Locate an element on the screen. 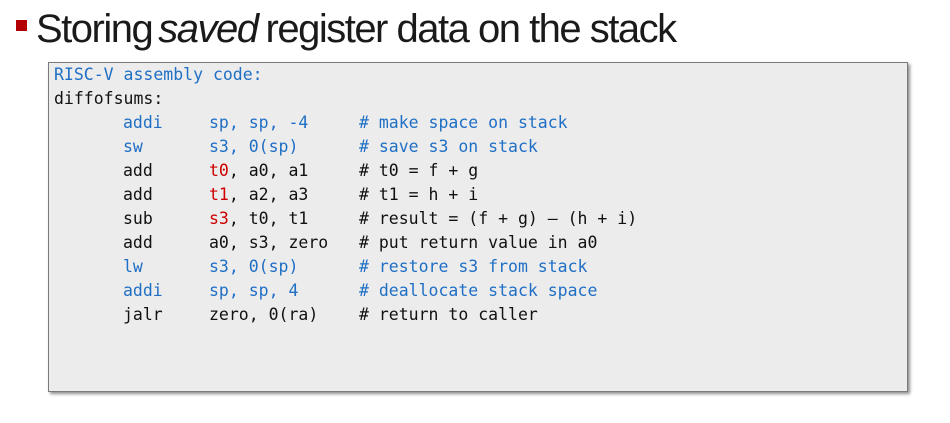  code-comment: # deallocate stack space is located at coordinates (478, 290).